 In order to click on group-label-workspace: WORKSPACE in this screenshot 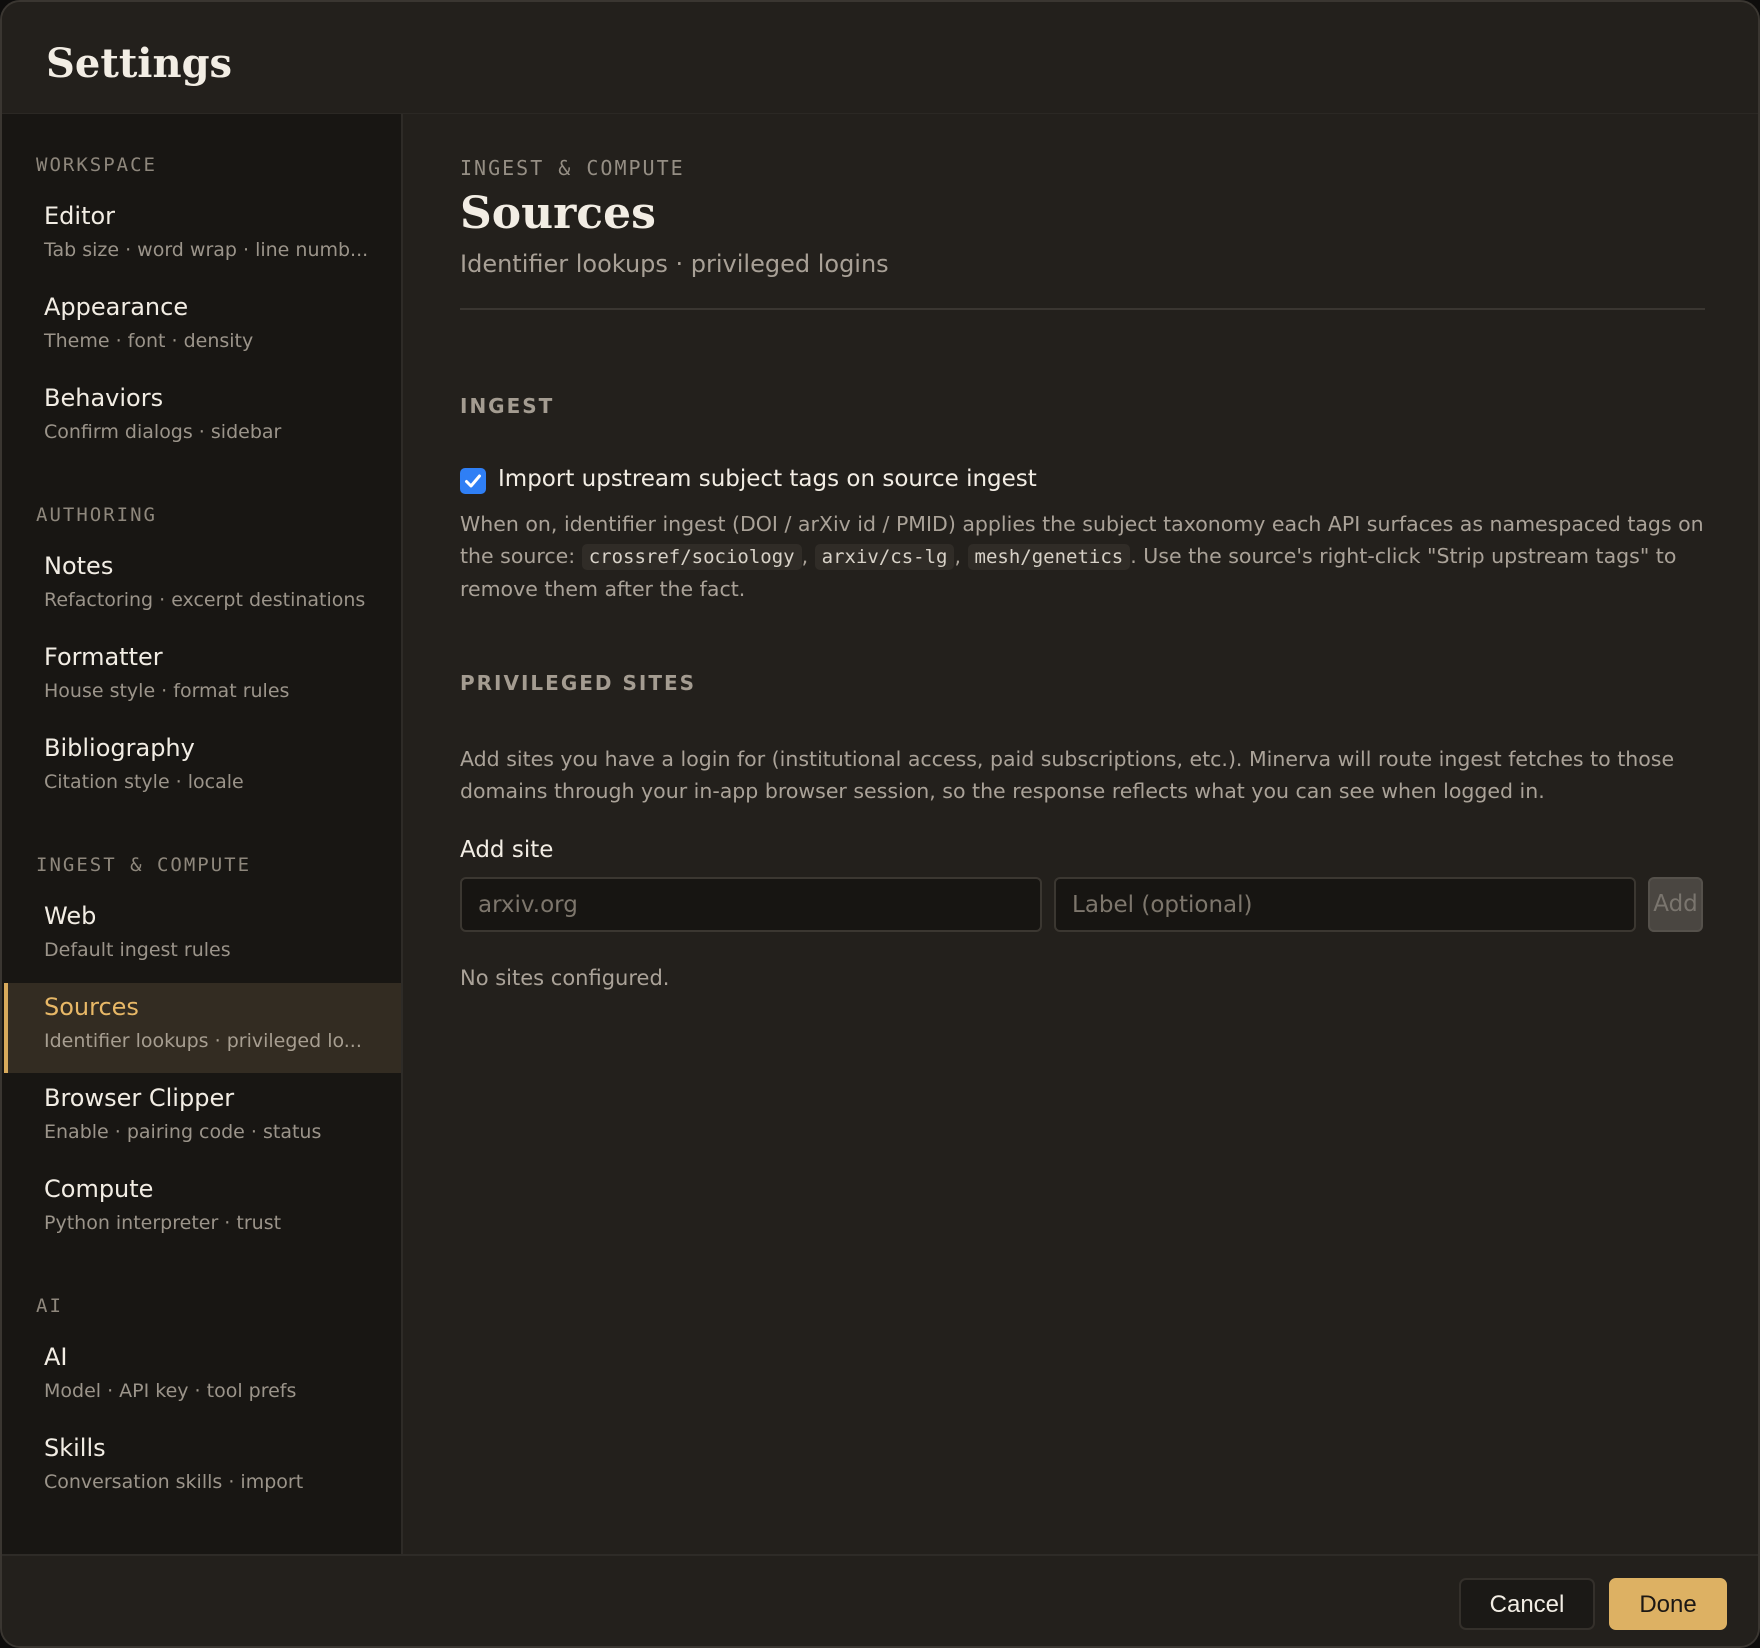, I will do `click(96, 165)`.